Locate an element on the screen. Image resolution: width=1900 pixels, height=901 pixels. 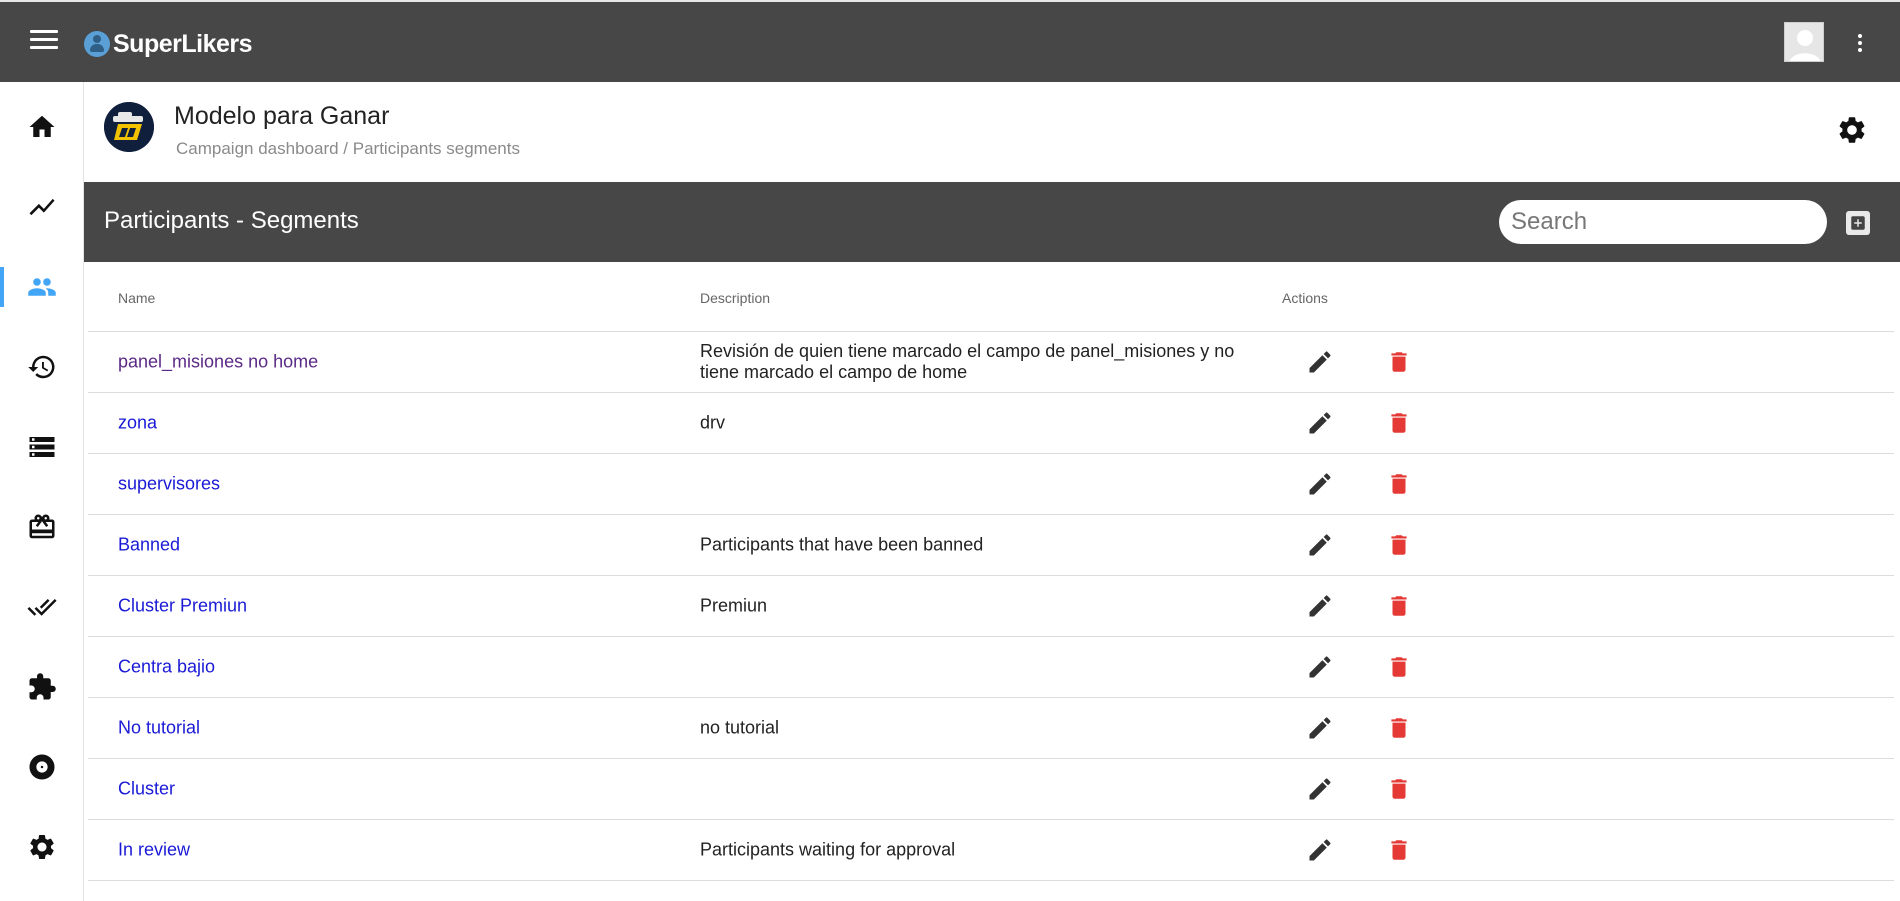
sidebar-item-storage is located at coordinates (42, 447).